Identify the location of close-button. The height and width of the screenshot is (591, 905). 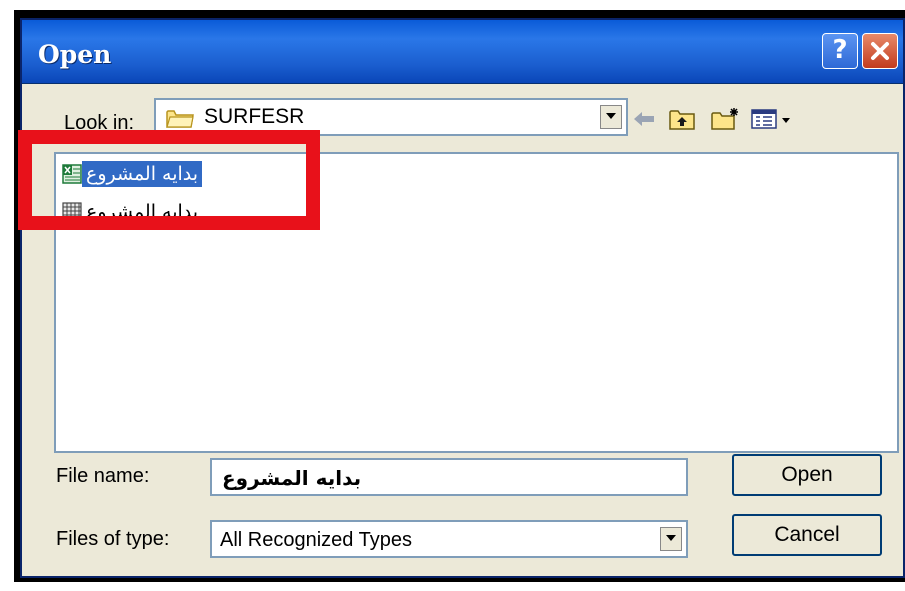
(880, 51).